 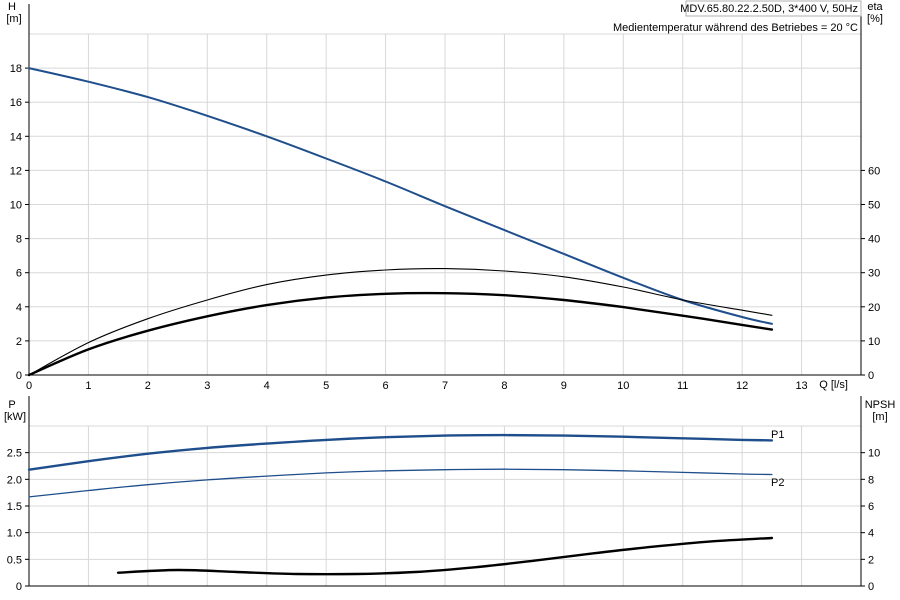 What do you see at coordinates (16, 69) in the screenshot?
I see `left-tick-label: 18` at bounding box center [16, 69].